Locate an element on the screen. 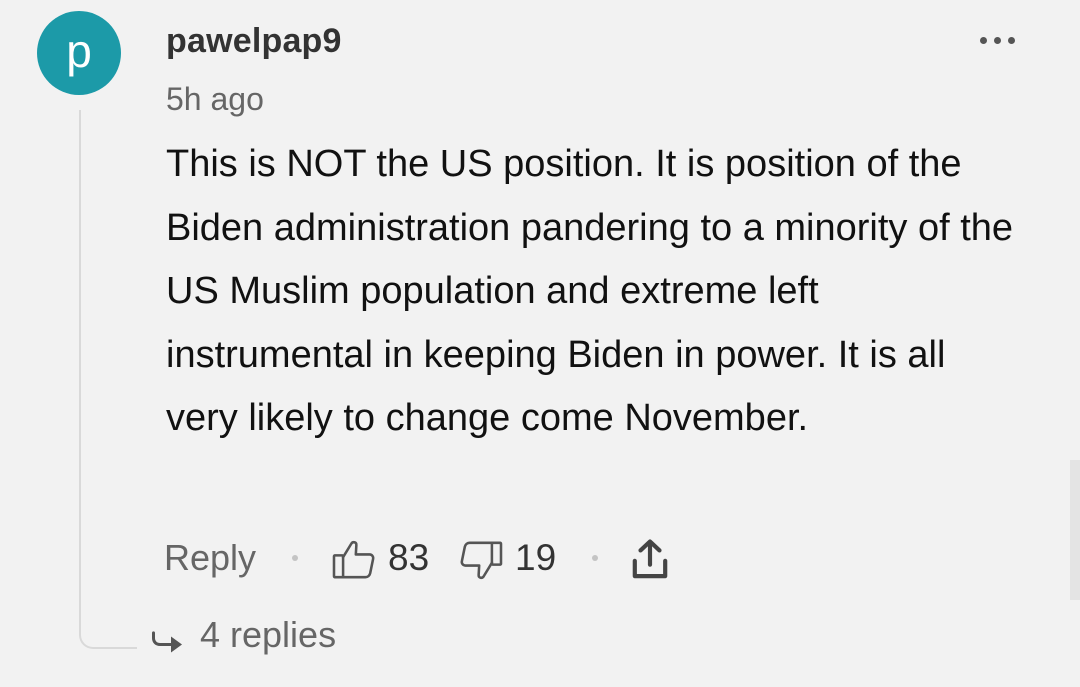  thread-line is located at coordinates (108, 379).